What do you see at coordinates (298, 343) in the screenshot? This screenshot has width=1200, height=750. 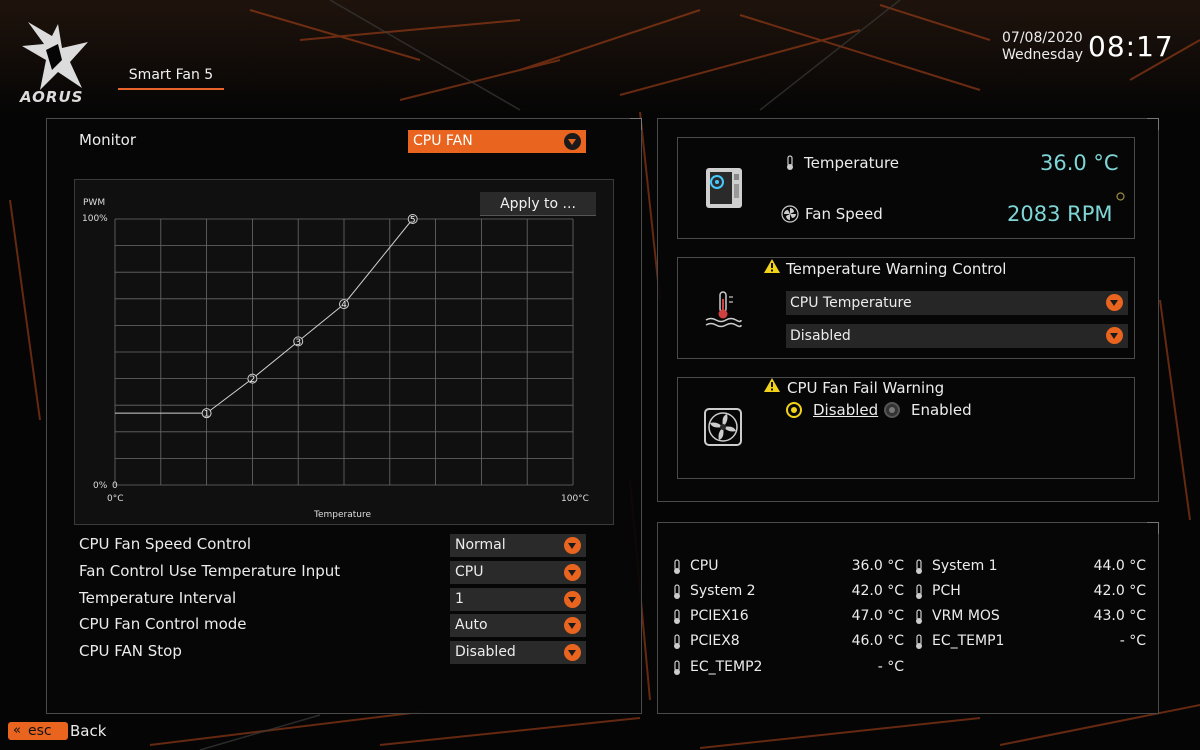 I see `curve-point-label: 3` at bounding box center [298, 343].